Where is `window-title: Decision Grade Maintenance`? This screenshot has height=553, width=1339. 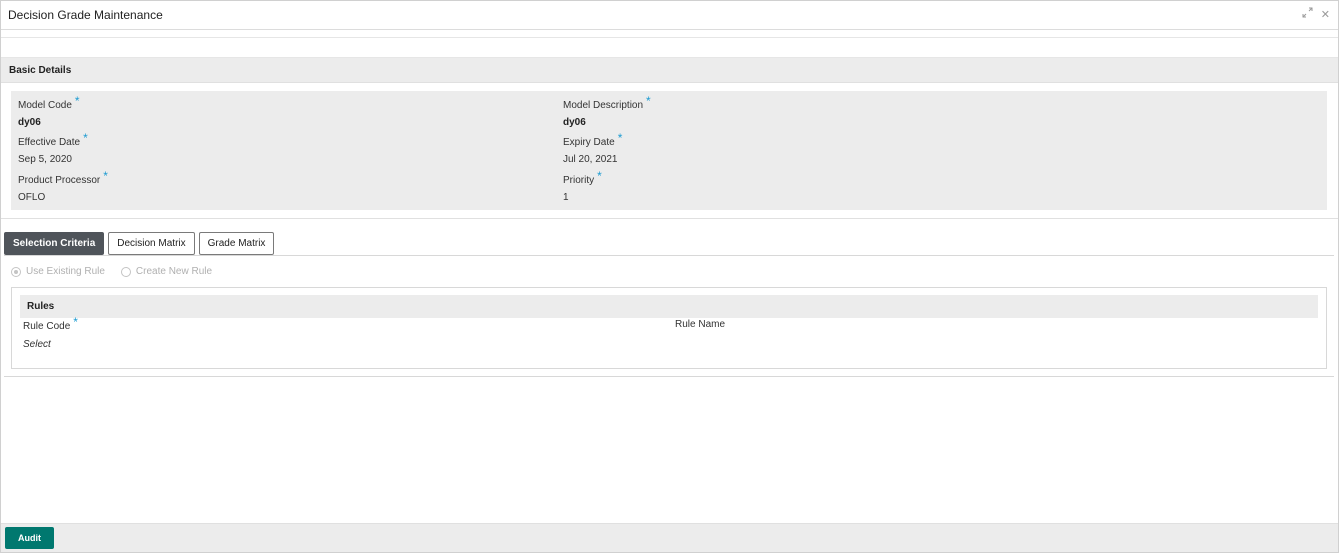 window-title: Decision Grade Maintenance is located at coordinates (85, 15).